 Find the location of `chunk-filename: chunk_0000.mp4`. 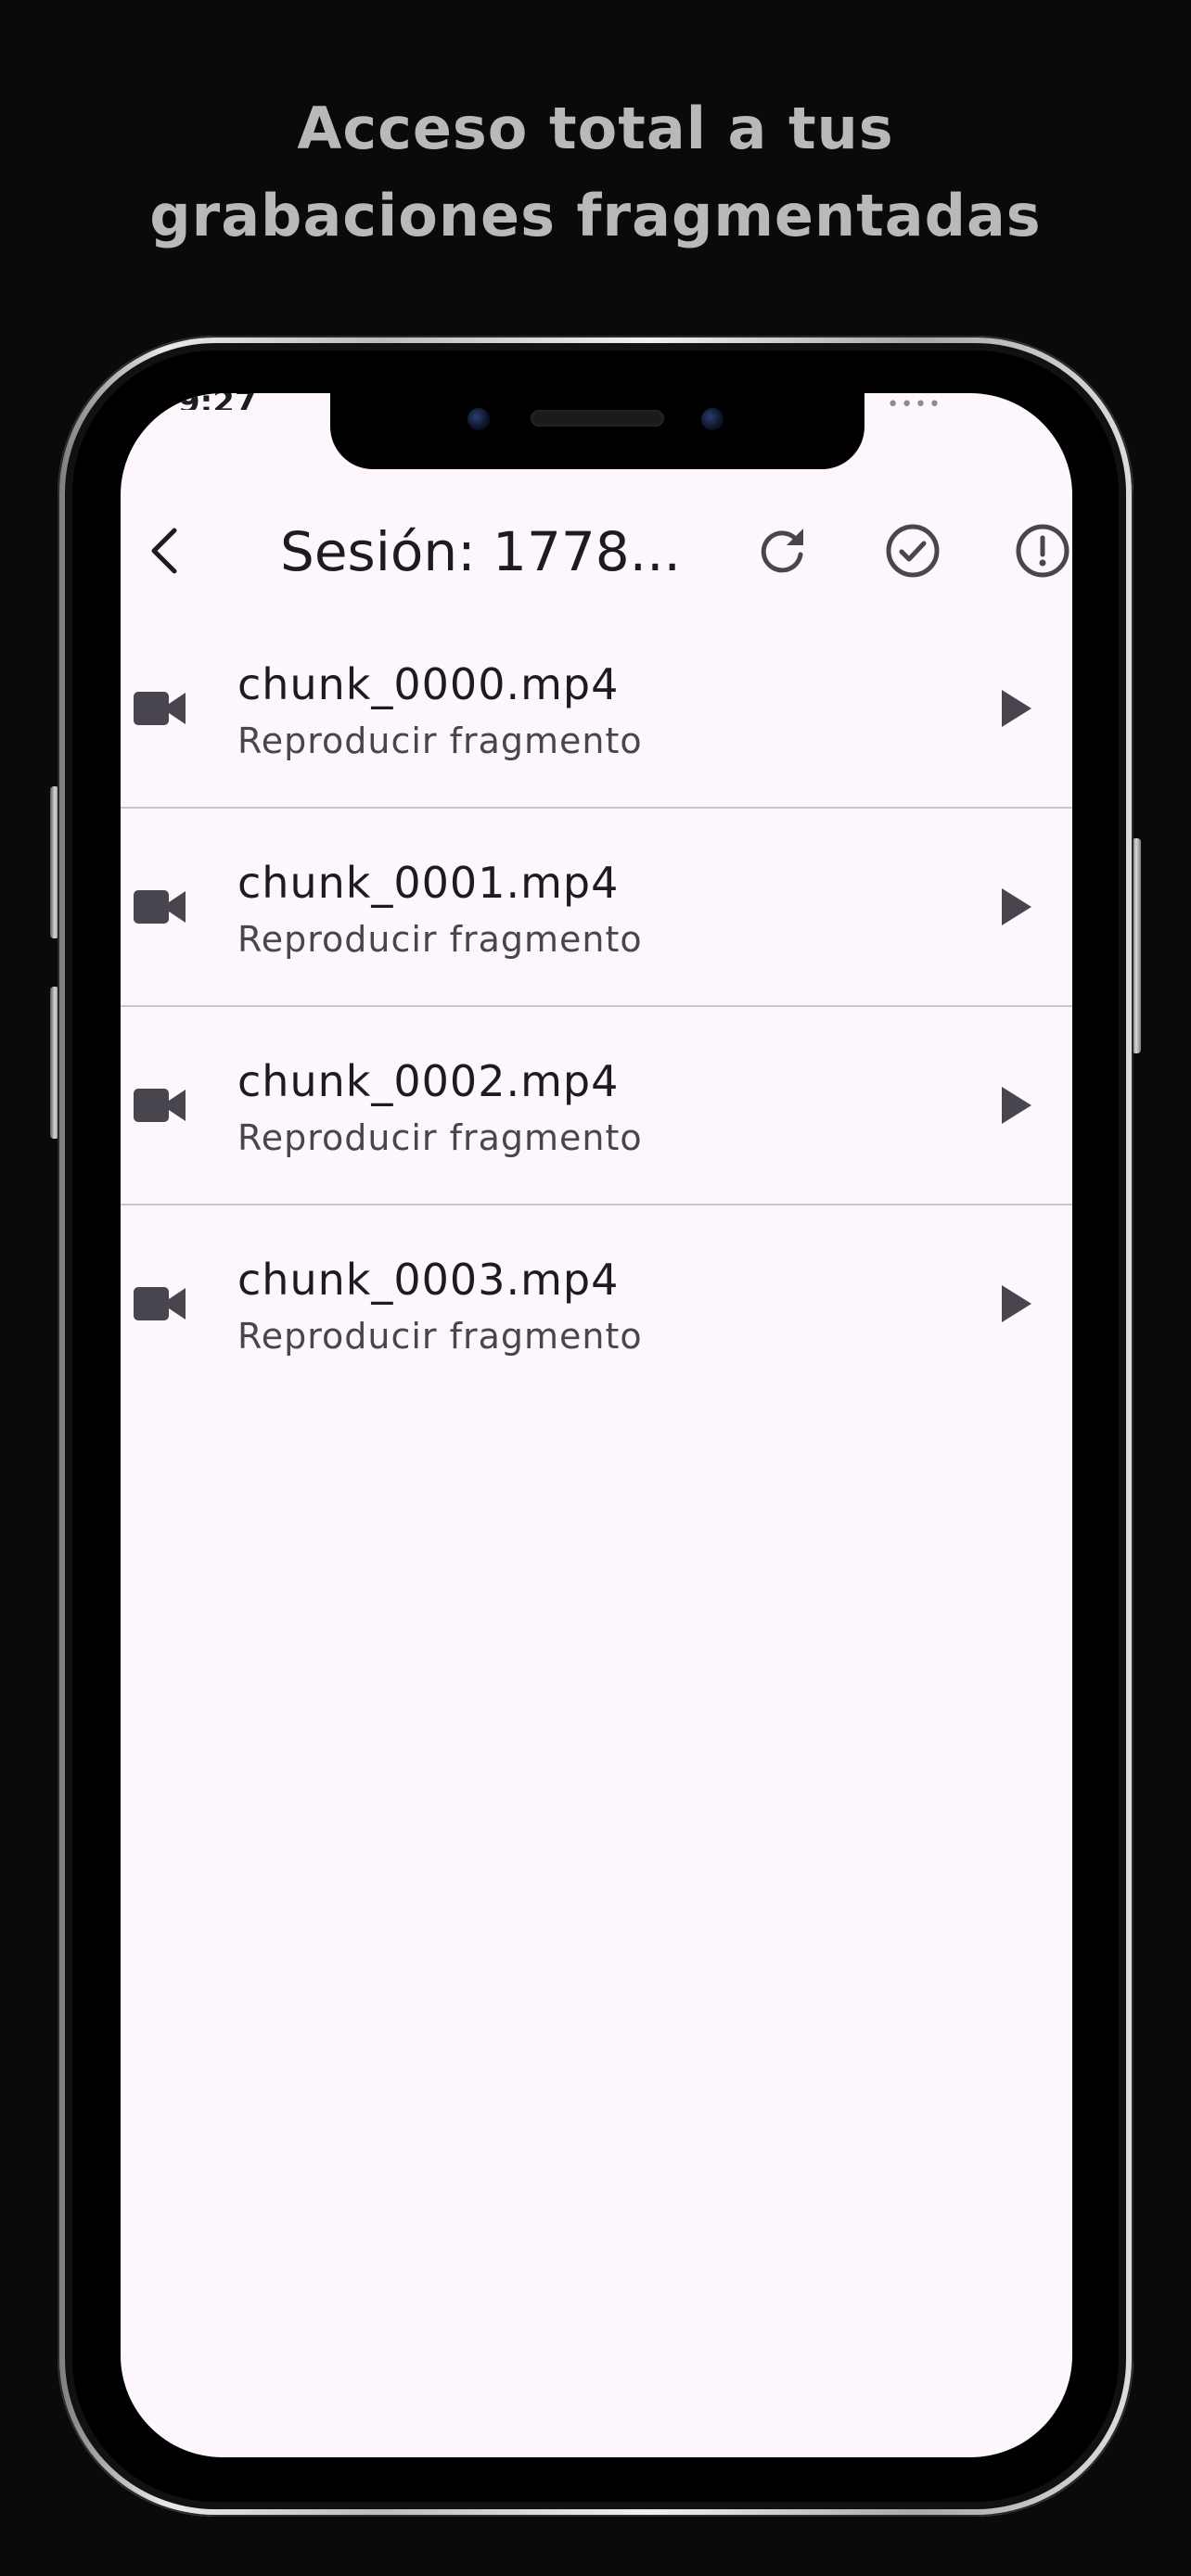

chunk-filename: chunk_0000.mp4 is located at coordinates (428, 684).